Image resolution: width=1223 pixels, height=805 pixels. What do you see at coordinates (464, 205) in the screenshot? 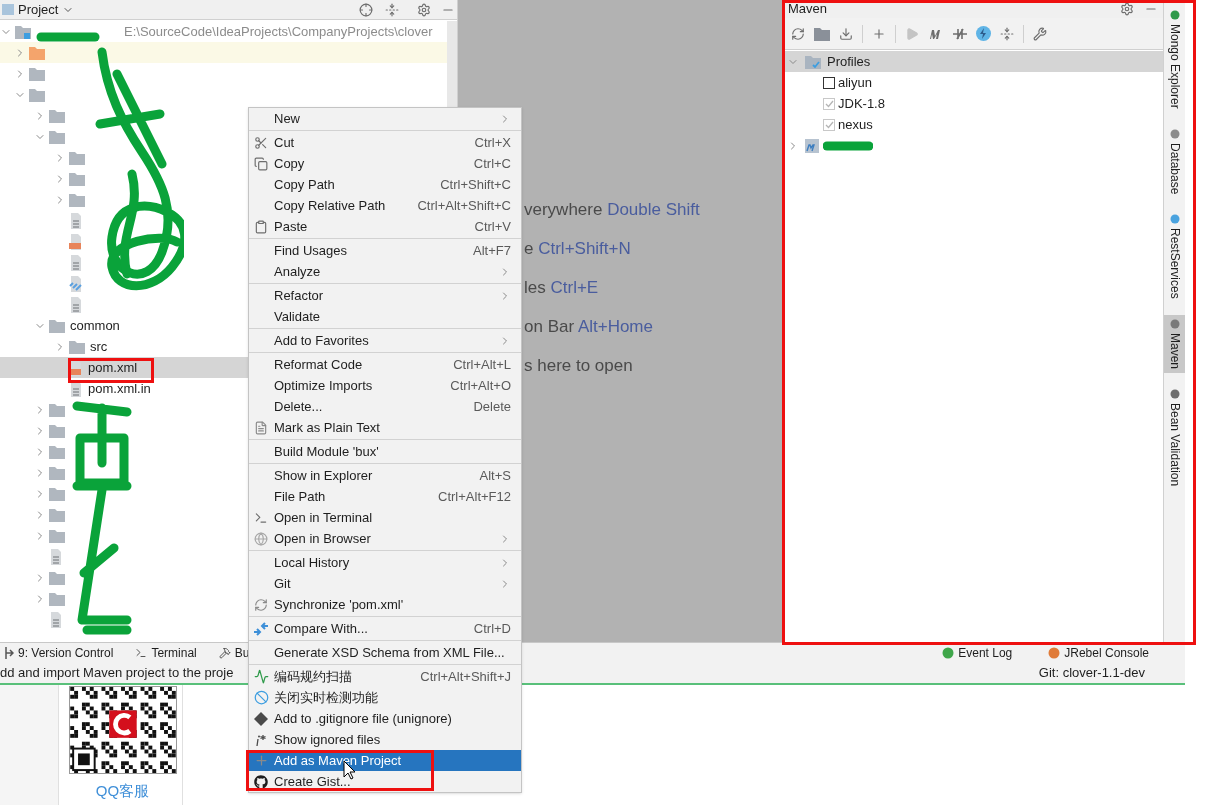
I see `shortcut-label: Ctrl+Alt+Shift+C` at bounding box center [464, 205].